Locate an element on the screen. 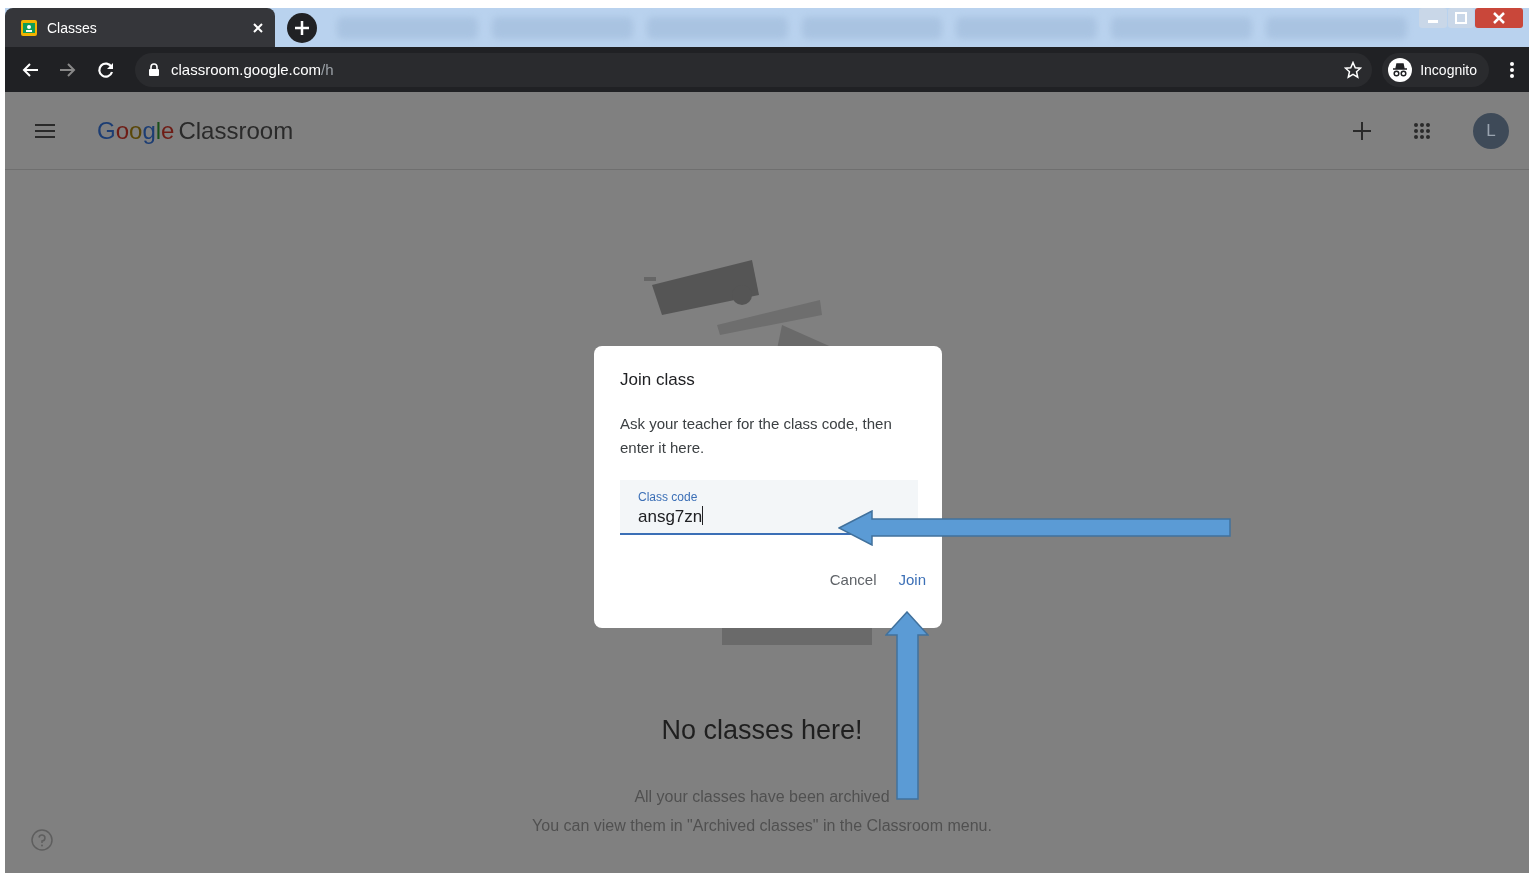 This screenshot has width=1529, height=873. menu-icon is located at coordinates (45, 130).